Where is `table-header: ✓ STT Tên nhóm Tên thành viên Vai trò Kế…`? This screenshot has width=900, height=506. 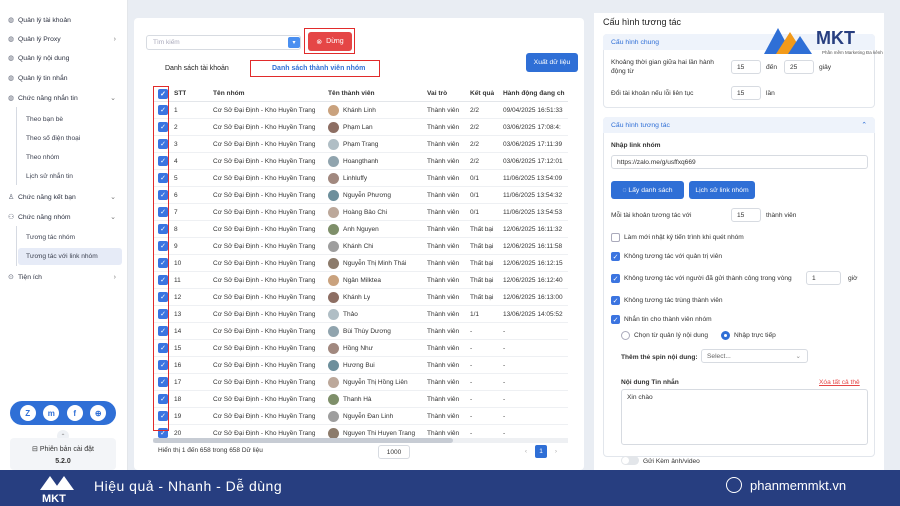
table-header: ✓ STT Tên nhóm Tên thành viên Vai trò Kế… is located at coordinates (360, 94).